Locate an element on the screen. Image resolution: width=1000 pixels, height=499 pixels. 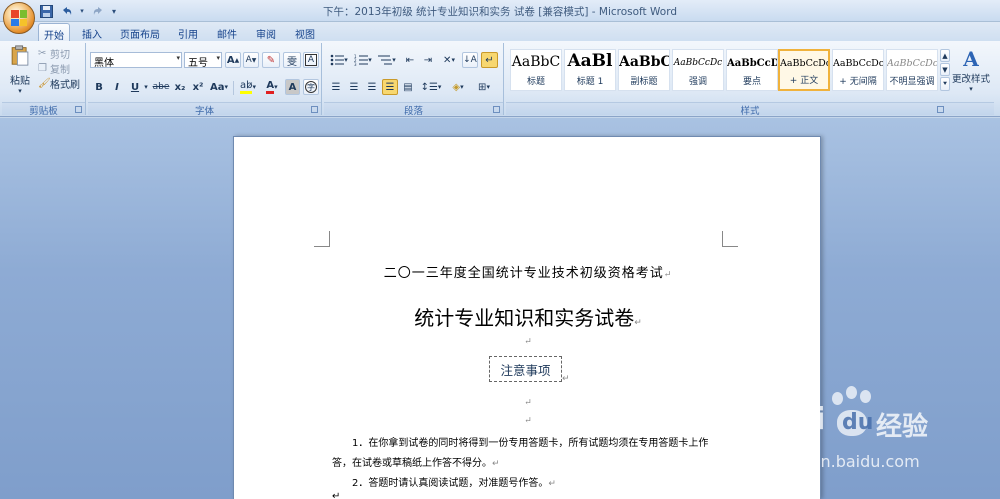
distributed-icon: ▤ is located at coordinates (408, 87).